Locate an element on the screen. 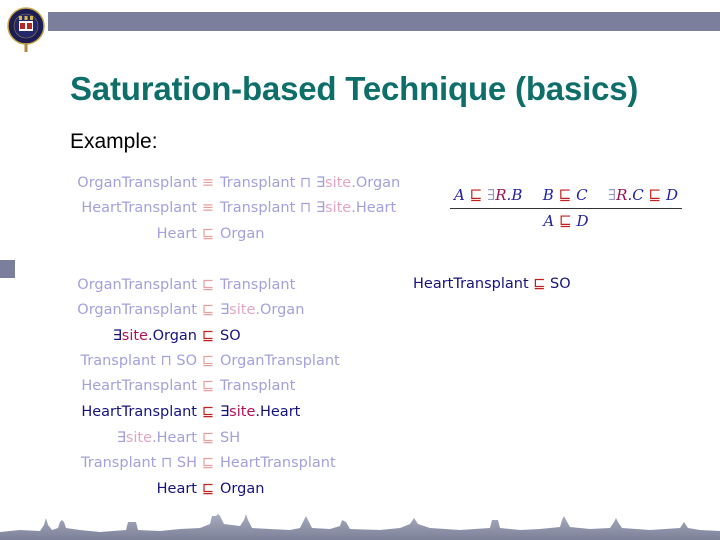 This screenshot has width=720, height=540. city-skyline-footer is located at coordinates (360, 527).